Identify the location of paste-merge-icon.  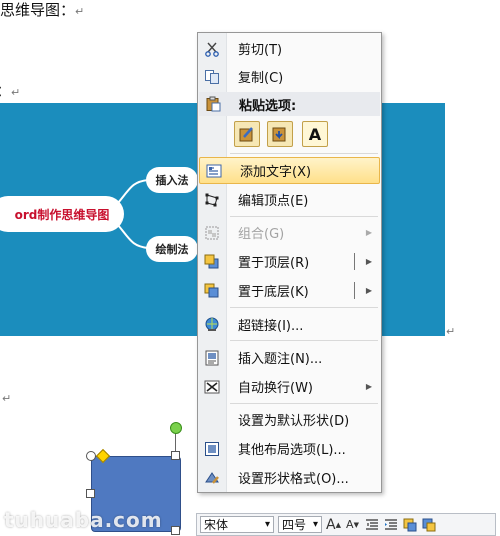
(279, 134).